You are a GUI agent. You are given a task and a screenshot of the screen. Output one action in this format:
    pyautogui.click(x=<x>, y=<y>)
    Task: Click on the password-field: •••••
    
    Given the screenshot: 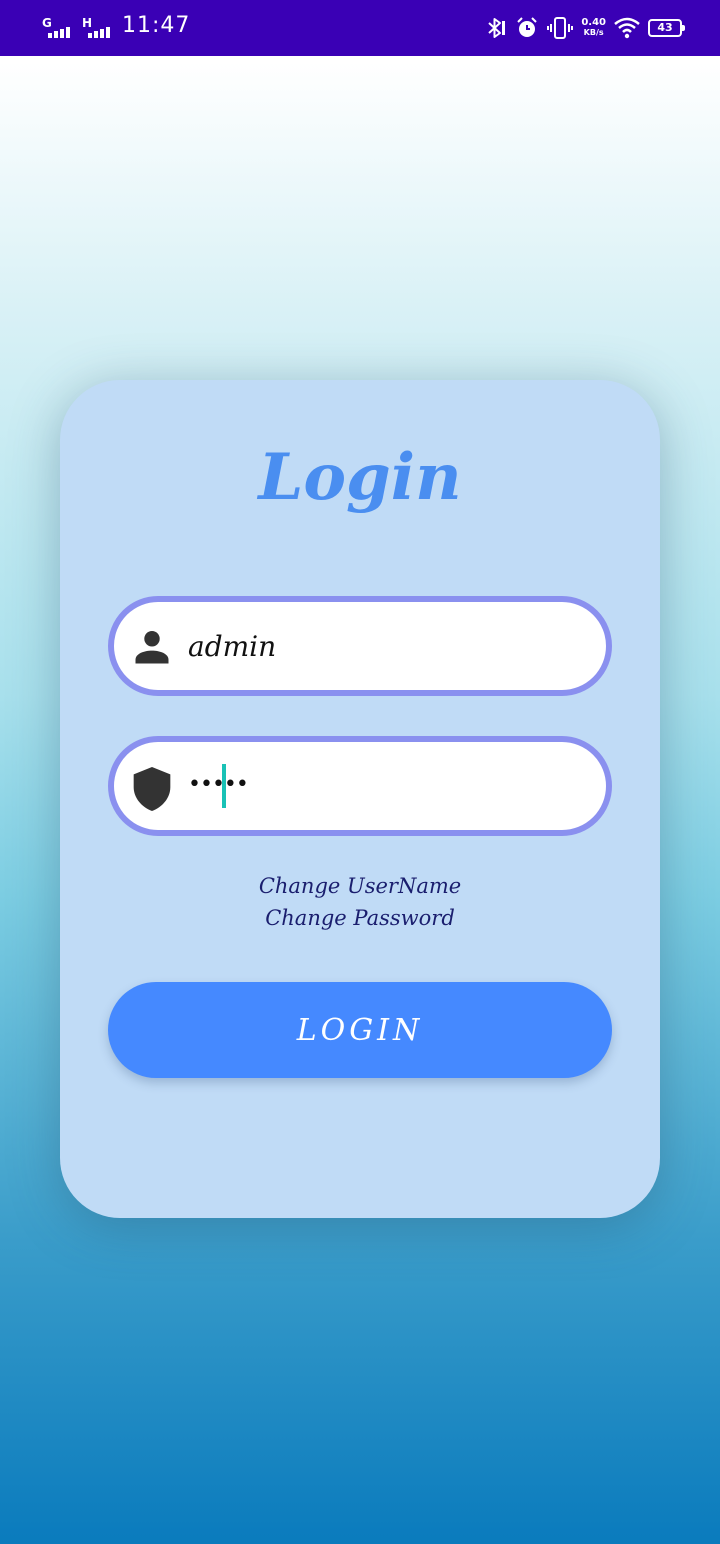 What is the action you would take?
    pyautogui.click(x=360, y=786)
    